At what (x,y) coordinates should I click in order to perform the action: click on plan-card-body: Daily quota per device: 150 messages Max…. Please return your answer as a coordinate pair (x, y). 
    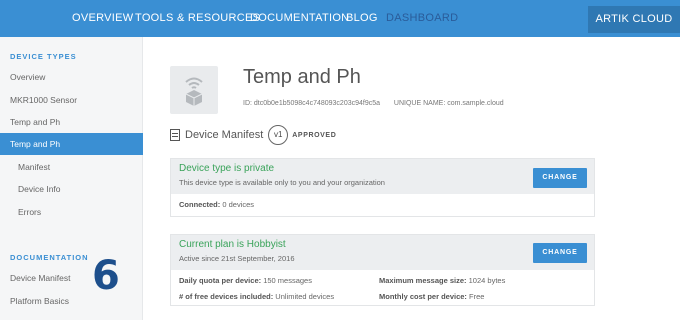
    Looking at the image, I should click on (382, 287).